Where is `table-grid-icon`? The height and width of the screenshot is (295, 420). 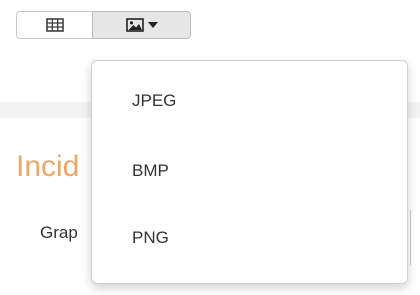
table-grid-icon is located at coordinates (54, 25).